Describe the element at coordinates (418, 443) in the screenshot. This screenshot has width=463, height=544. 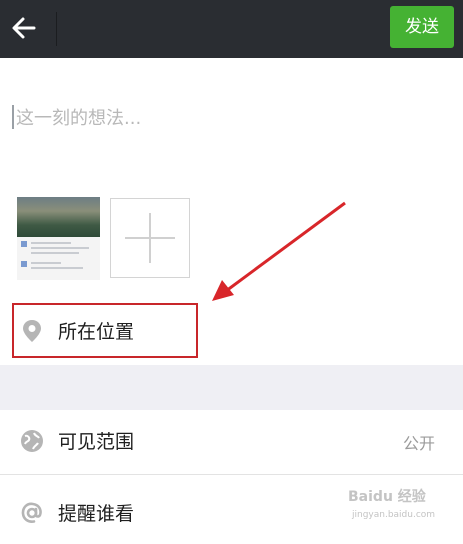
I see `visibility-value: 公开` at that location.